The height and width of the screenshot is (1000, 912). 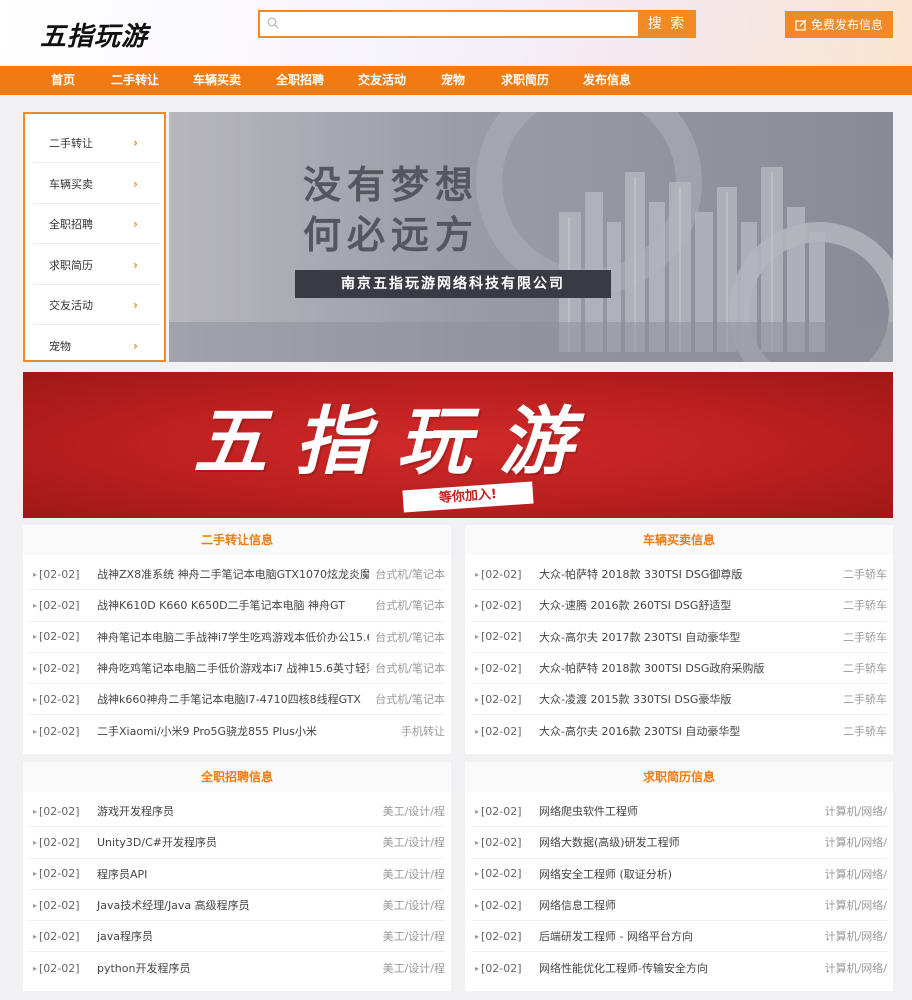 I want to click on site-logo: 五指玩游, so click(x=94, y=34).